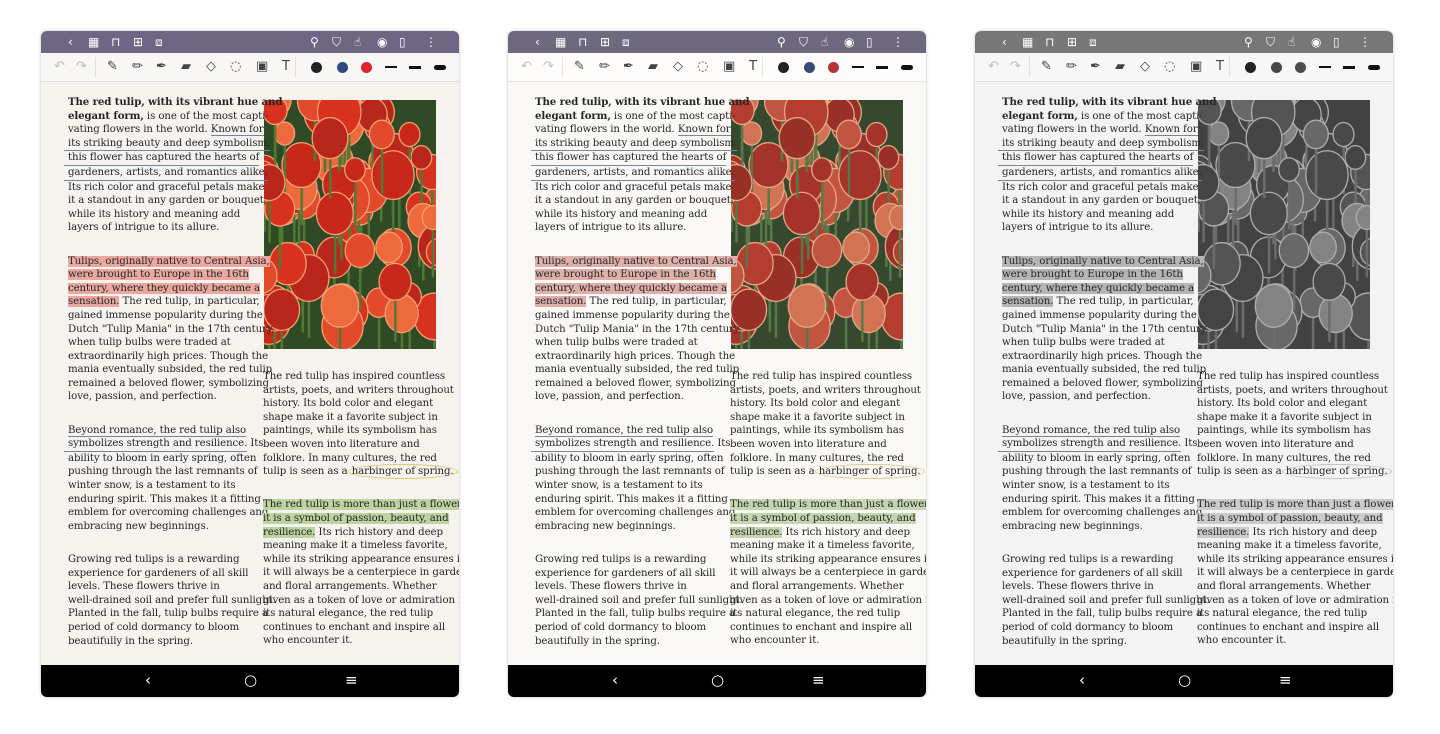 Image resolution: width=1440 pixels, height=734 pixels. I want to click on text-line: elegant form, is one of the most capti-, so click(1109, 117).